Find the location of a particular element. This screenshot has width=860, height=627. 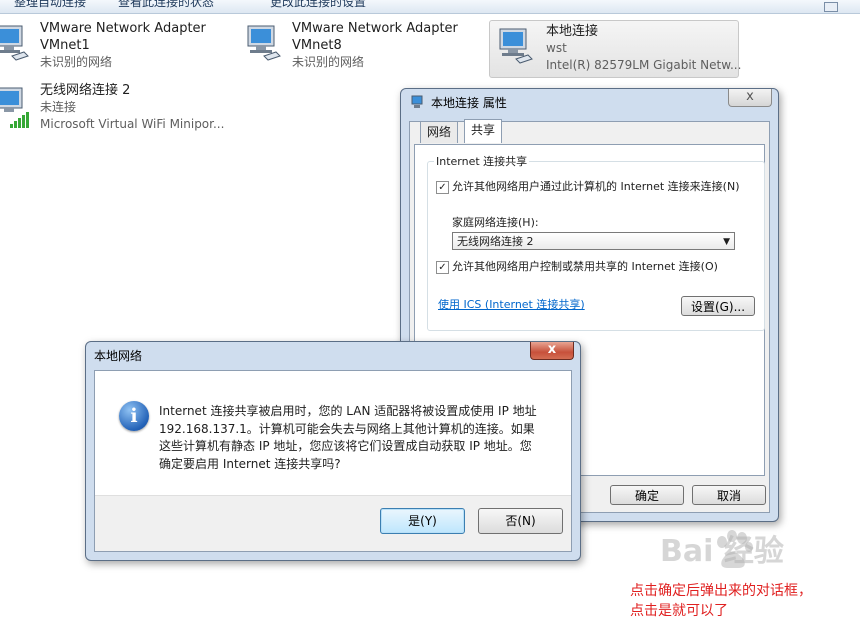

annotation-line: 点击是就可以了 is located at coordinates (679, 611).